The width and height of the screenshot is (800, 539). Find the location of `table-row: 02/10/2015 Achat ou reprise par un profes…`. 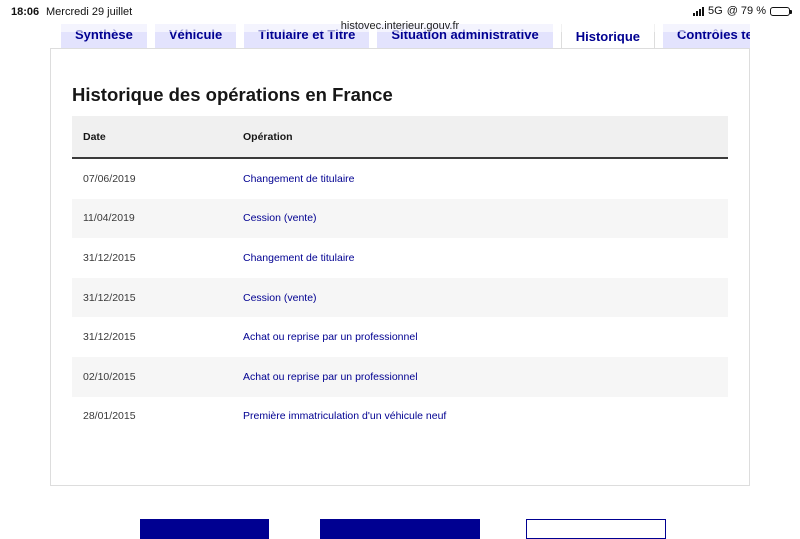

table-row: 02/10/2015 Achat ou reprise par un profes… is located at coordinates (400, 376).